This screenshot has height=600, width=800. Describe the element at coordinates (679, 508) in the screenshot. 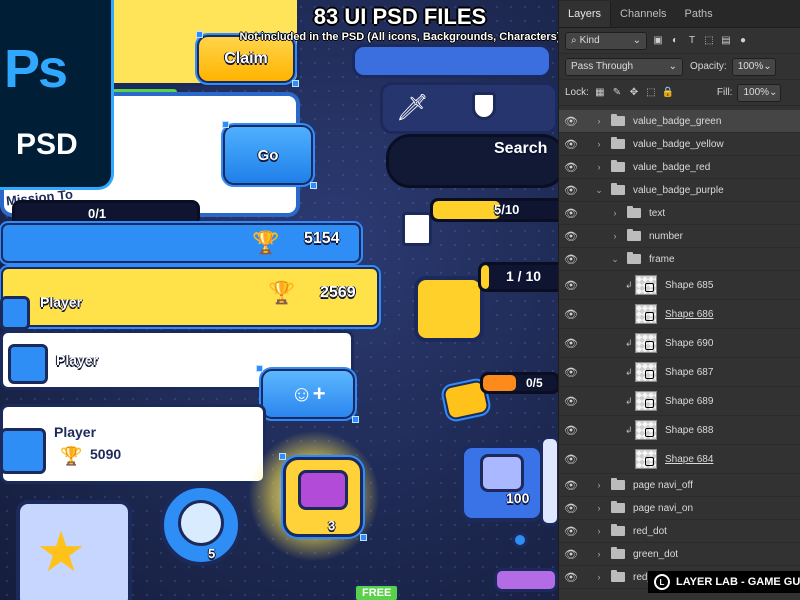

I see `layer-row: 👁 › page navi_on` at that location.